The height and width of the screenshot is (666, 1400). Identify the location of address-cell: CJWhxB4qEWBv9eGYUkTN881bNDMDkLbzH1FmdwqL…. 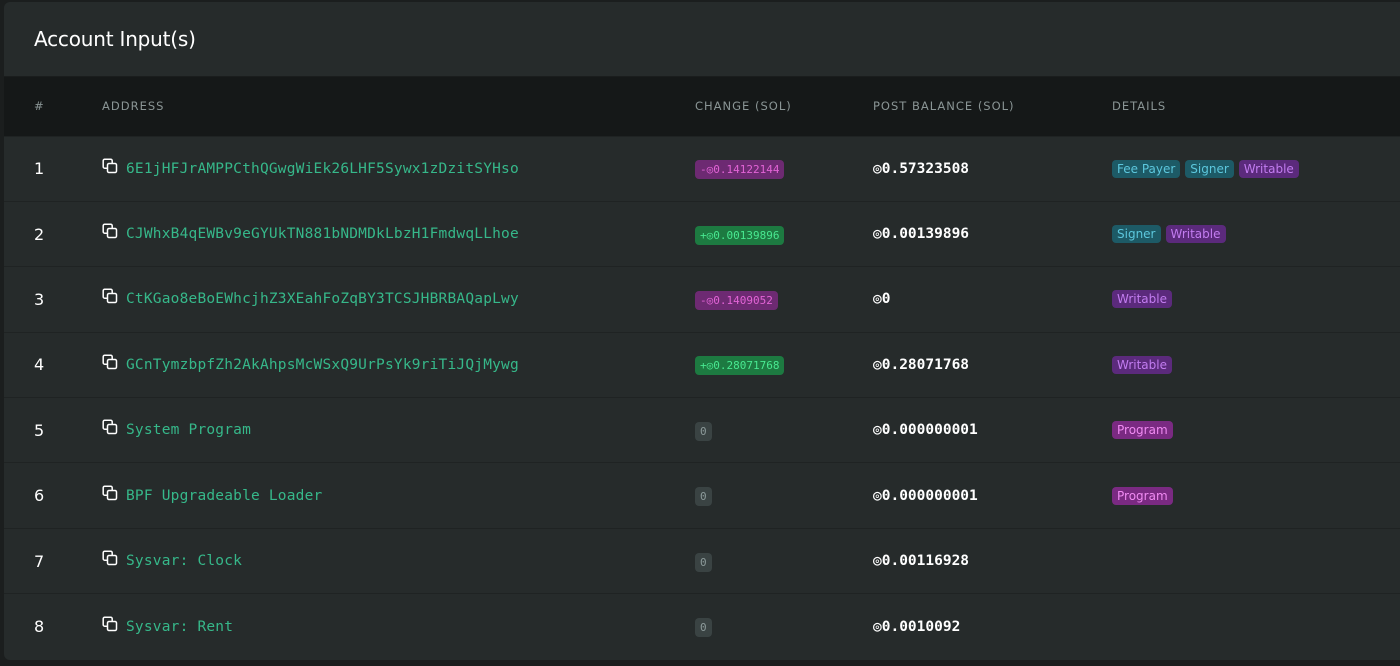
(398, 233).